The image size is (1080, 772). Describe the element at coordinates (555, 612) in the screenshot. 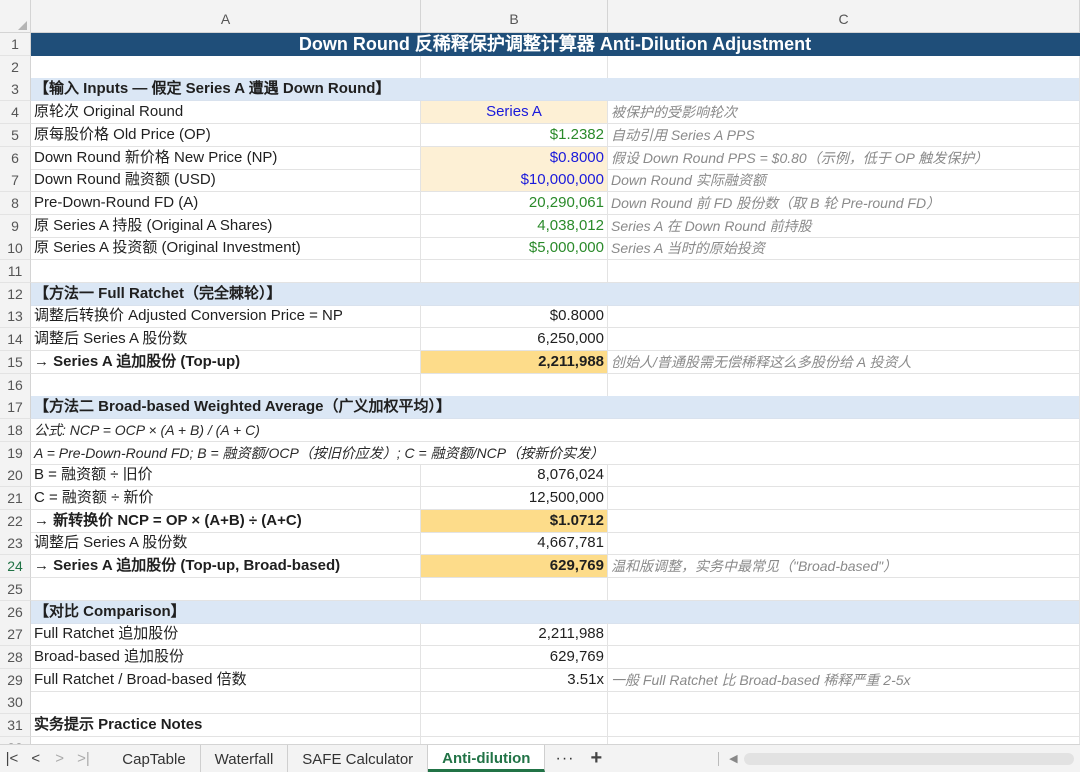

I see `section-header-cell: 【对比 Comparison】` at that location.